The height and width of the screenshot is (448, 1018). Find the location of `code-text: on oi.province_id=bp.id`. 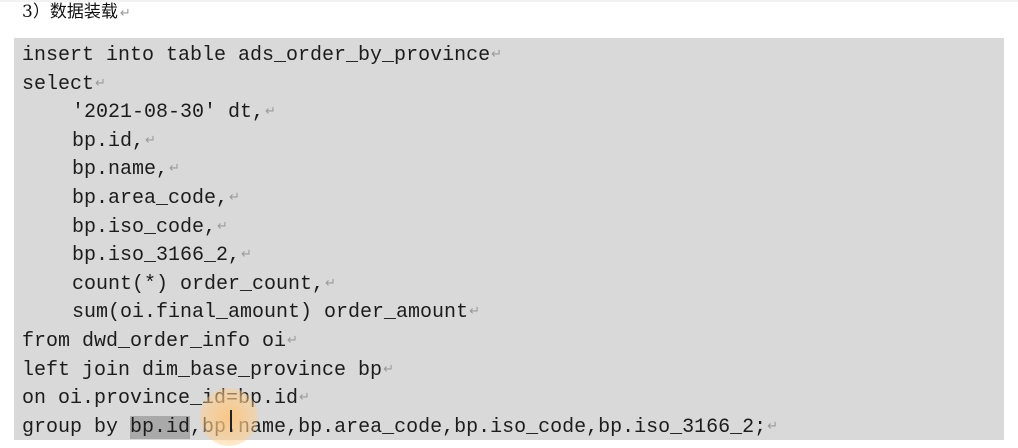

code-text: on oi.province_id=bp.id is located at coordinates (160, 399).